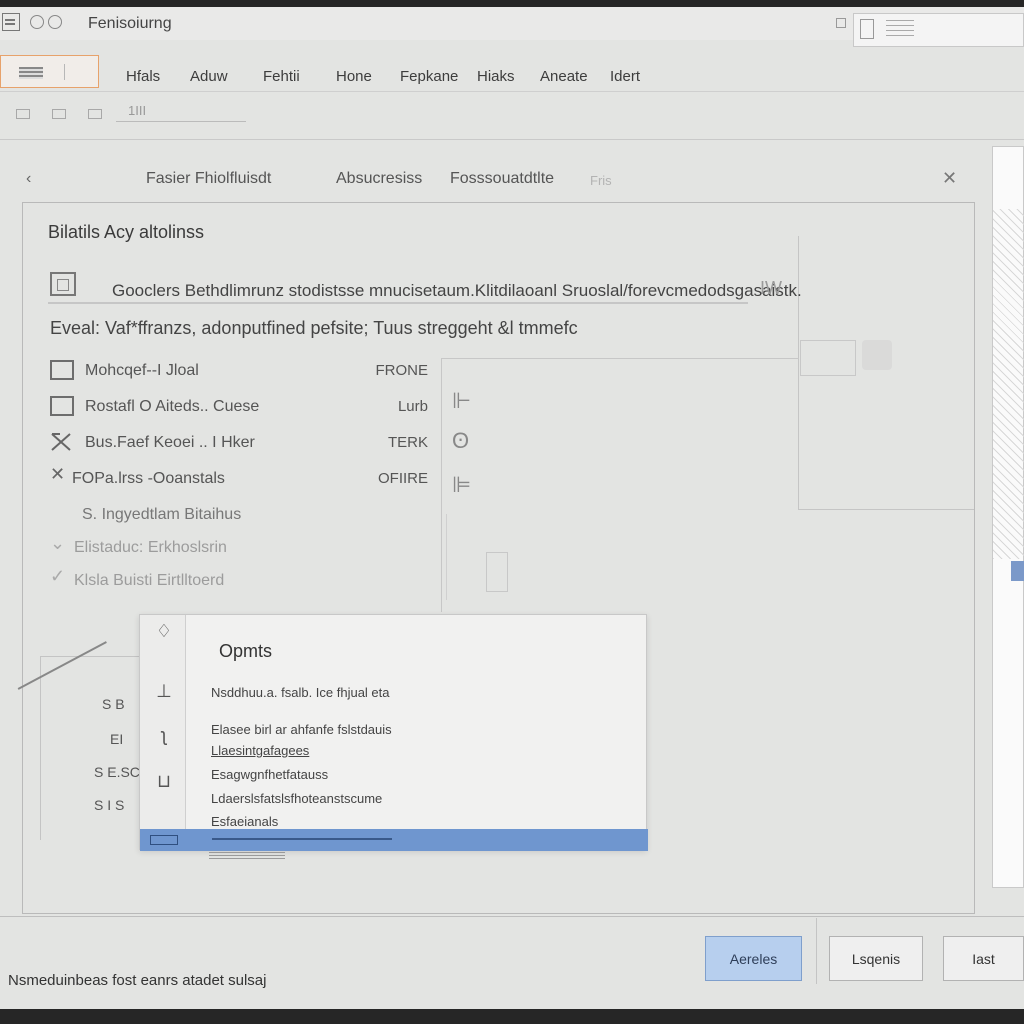  What do you see at coordinates (113, 704) in the screenshot?
I see `sub-panel-label: S B` at bounding box center [113, 704].